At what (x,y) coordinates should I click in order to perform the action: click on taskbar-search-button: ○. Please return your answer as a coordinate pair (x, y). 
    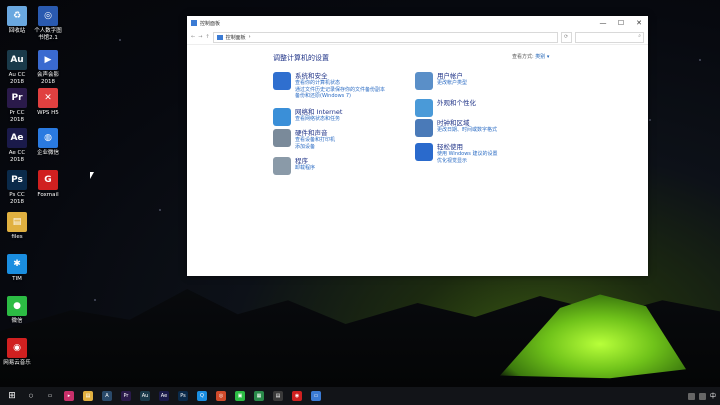
    Looking at the image, I should click on (31, 396).